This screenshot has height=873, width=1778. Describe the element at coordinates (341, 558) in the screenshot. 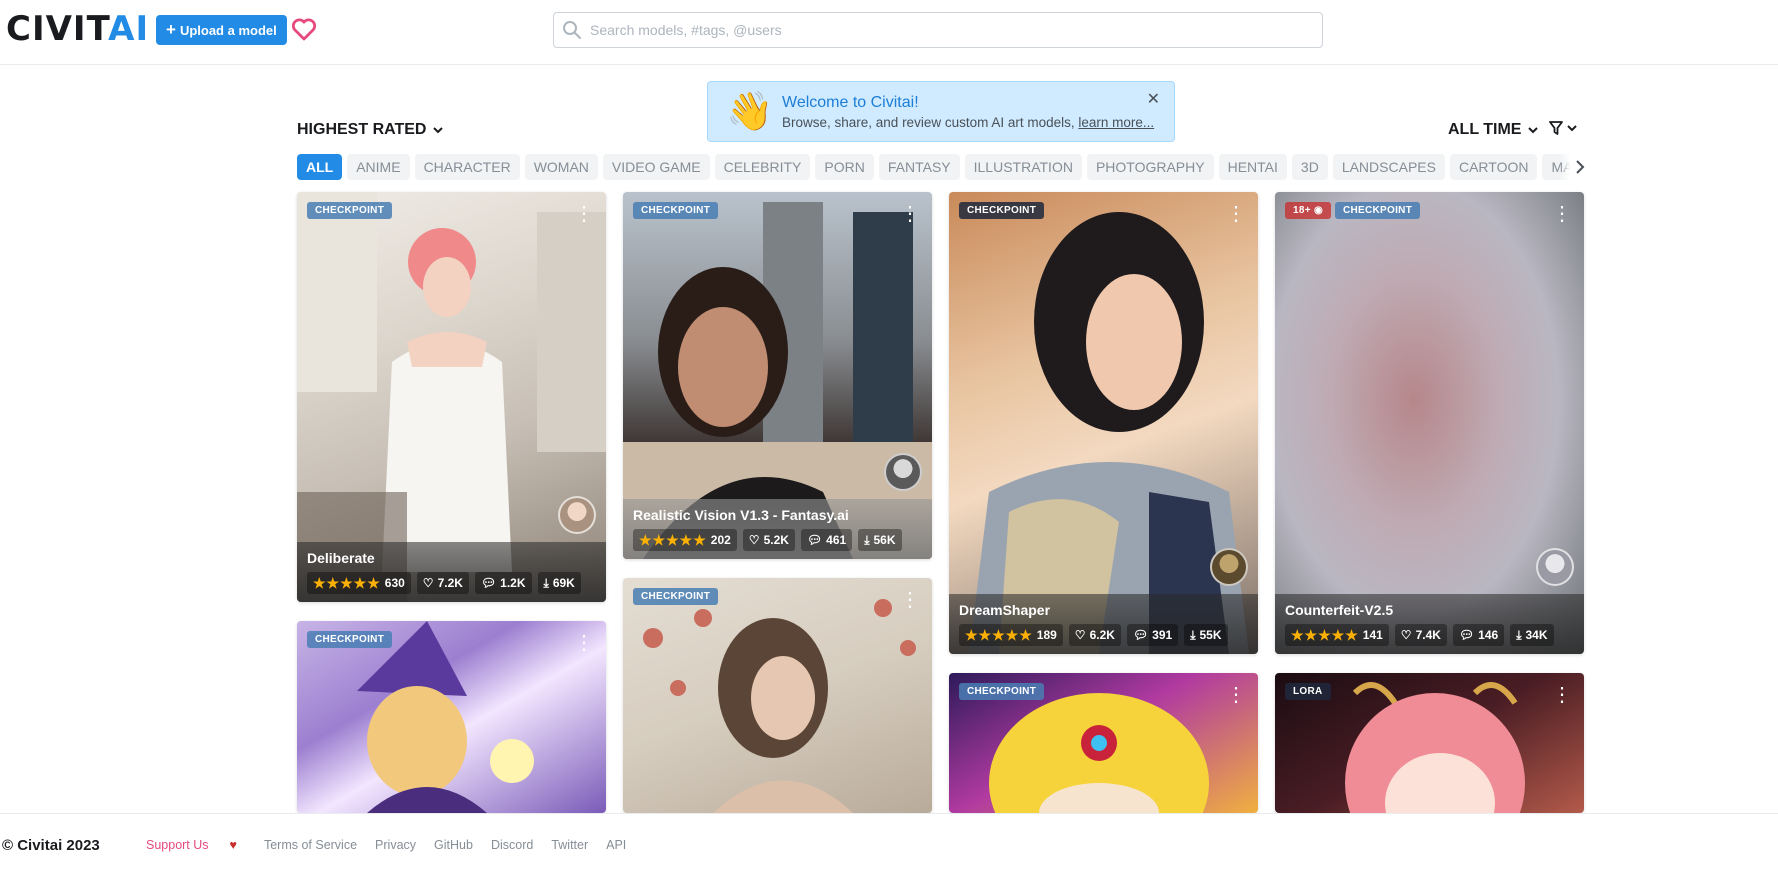

I see `model-name: Deliberate` at that location.